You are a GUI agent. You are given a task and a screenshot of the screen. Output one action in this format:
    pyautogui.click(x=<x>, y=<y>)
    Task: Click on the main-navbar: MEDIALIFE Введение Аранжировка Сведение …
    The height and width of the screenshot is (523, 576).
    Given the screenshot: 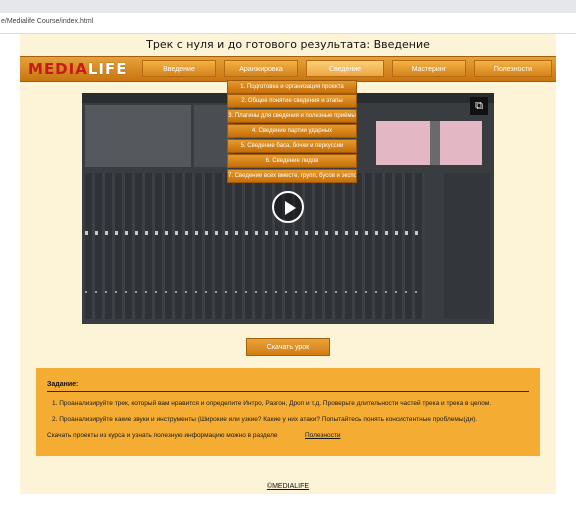 What is the action you would take?
    pyautogui.click(x=288, y=69)
    